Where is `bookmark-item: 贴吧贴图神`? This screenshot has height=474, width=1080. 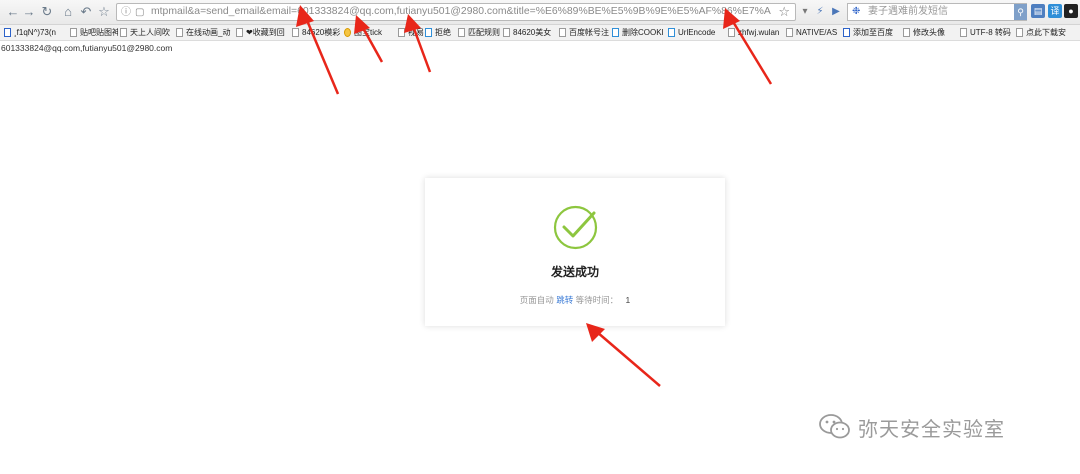 bookmark-item: 贴吧贴图神 is located at coordinates (94, 32).